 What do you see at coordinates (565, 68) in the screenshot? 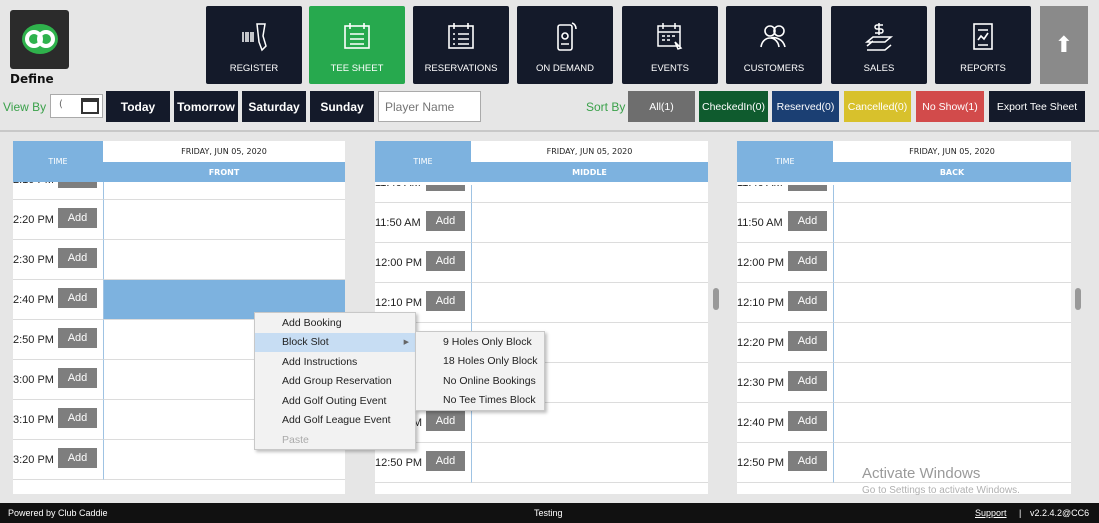
I see `nav-label: ON DEMAND` at bounding box center [565, 68].